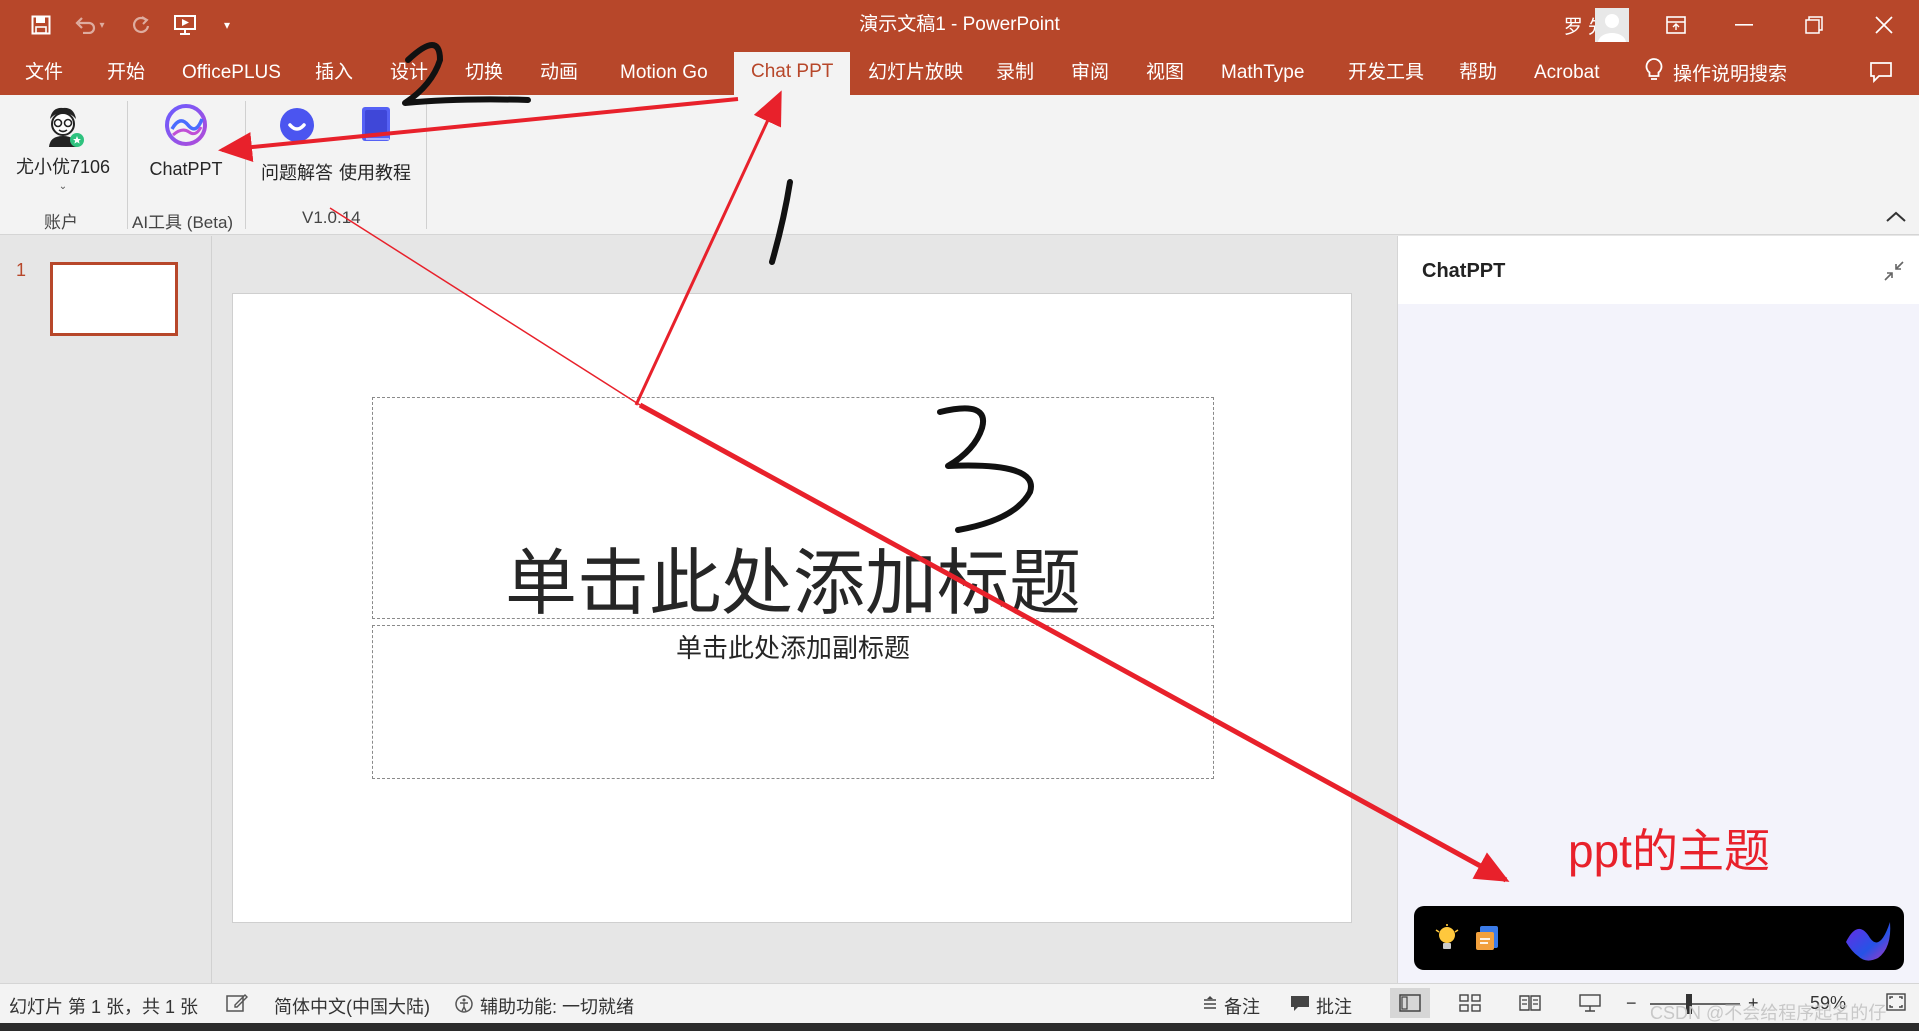  Describe the element at coordinates (1242, 1006) in the screenshot. I see `notes-label: 备注` at that location.